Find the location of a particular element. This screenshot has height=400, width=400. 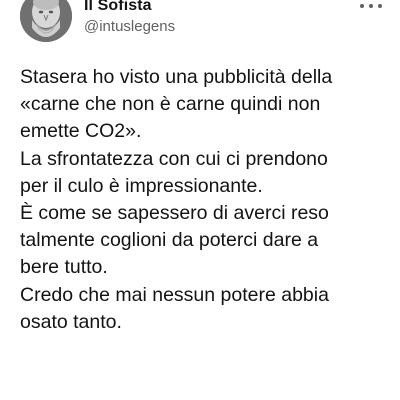

tweet-text-line: La sfrontatezza con cui ci prendono is located at coordinates (174, 158).